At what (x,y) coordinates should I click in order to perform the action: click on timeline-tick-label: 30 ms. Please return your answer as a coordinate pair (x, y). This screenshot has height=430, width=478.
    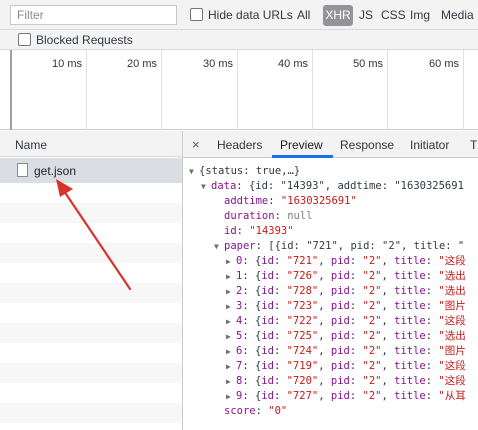
    Looking at the image, I should click on (218, 64).